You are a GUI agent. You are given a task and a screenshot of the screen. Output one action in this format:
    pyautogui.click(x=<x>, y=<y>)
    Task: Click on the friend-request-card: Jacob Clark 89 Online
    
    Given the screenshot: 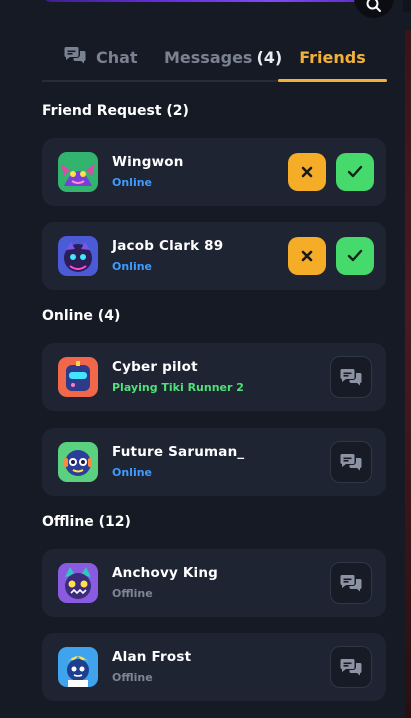 What is the action you would take?
    pyautogui.click(x=214, y=256)
    